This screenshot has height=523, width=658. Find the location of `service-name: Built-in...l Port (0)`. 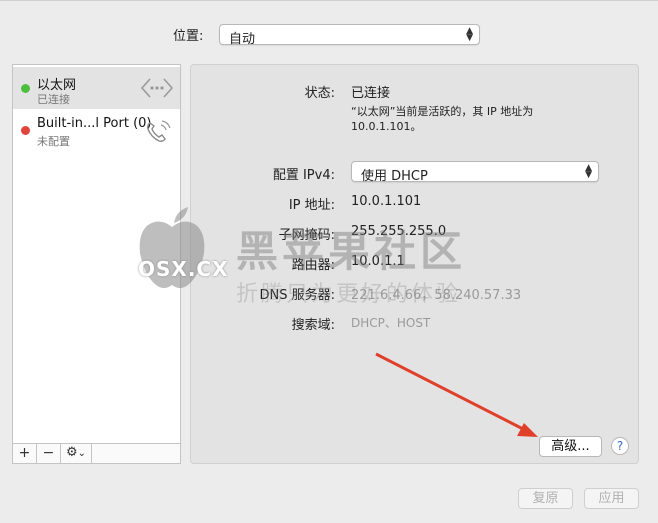

service-name: Built-in...l Port (0) is located at coordinates (94, 123).